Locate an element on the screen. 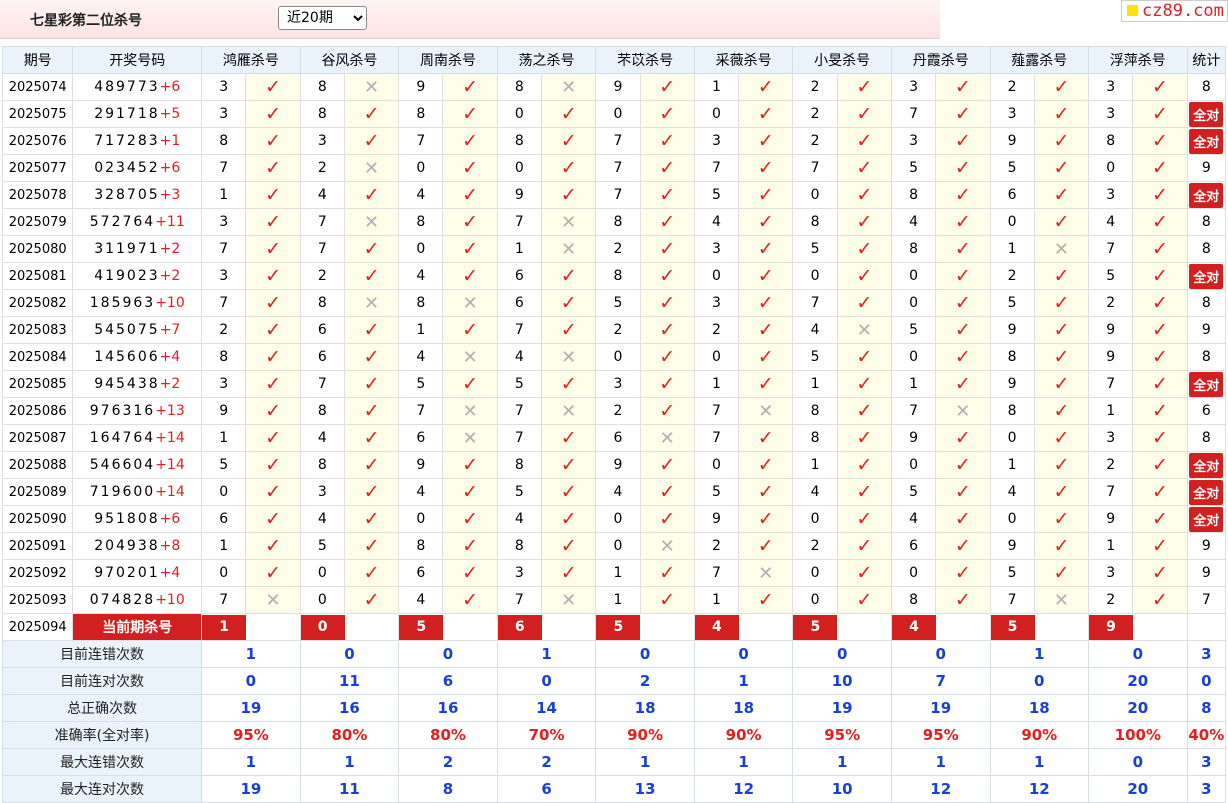 This screenshot has width=1228, height=803. stat-cell: 9 is located at coordinates (1206, 330).